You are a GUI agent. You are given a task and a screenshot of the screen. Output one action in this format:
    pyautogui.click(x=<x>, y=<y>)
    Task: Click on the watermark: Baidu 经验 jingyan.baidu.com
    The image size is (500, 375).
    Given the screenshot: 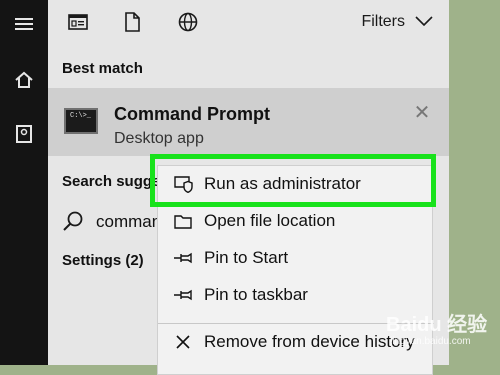 What is the action you would take?
    pyautogui.click(x=442, y=334)
    